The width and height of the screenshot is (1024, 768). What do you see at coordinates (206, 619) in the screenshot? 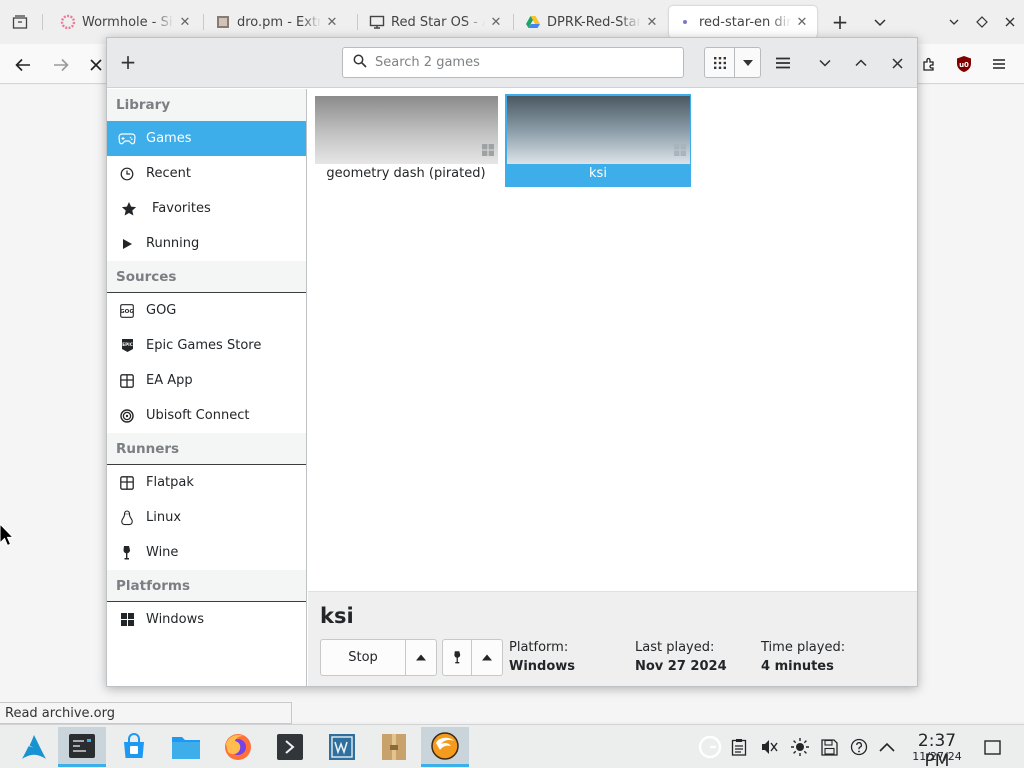
I see `sidebar-item-windows: Windows` at bounding box center [206, 619].